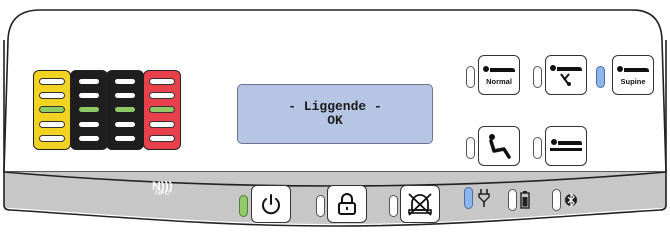 The image size is (670, 243). I want to click on meter-column-yellow, so click(52, 110).